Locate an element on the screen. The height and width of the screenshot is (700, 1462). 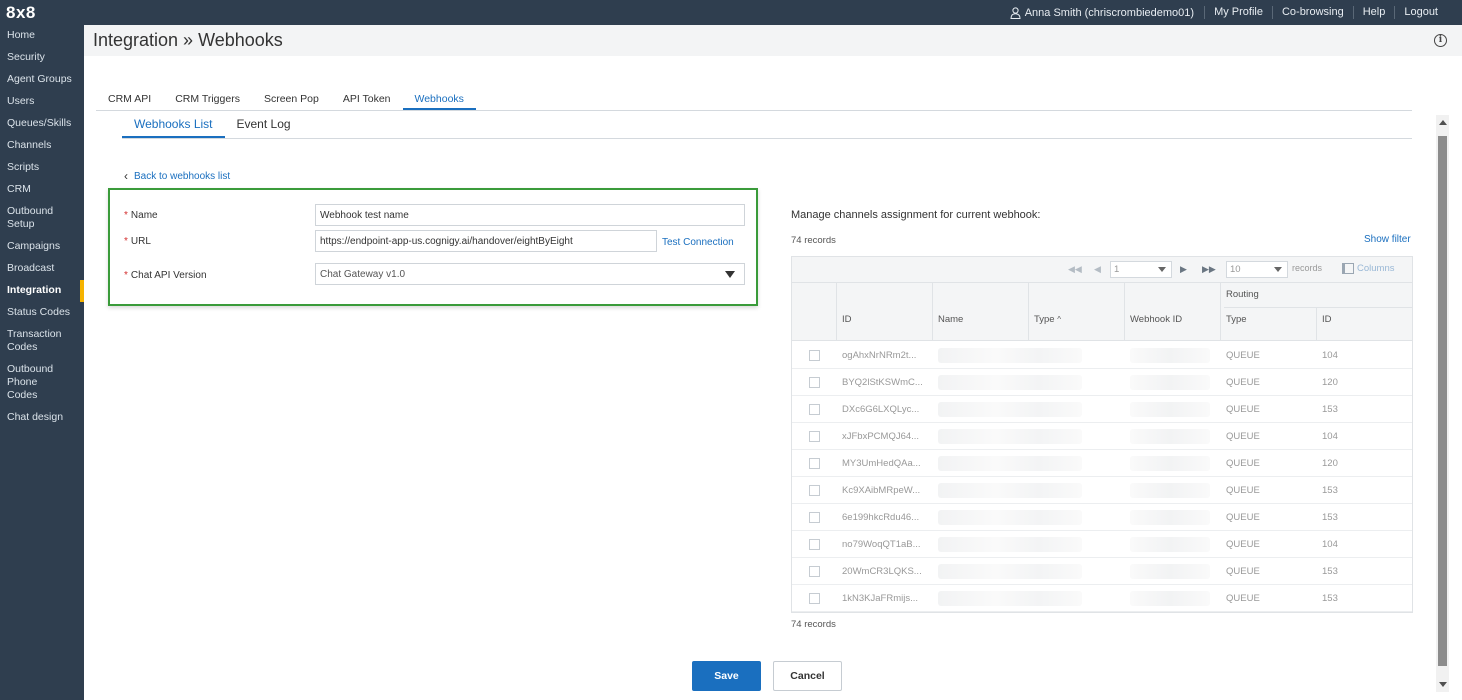
my-profile-link: My Profile is located at coordinates (1238, 12).